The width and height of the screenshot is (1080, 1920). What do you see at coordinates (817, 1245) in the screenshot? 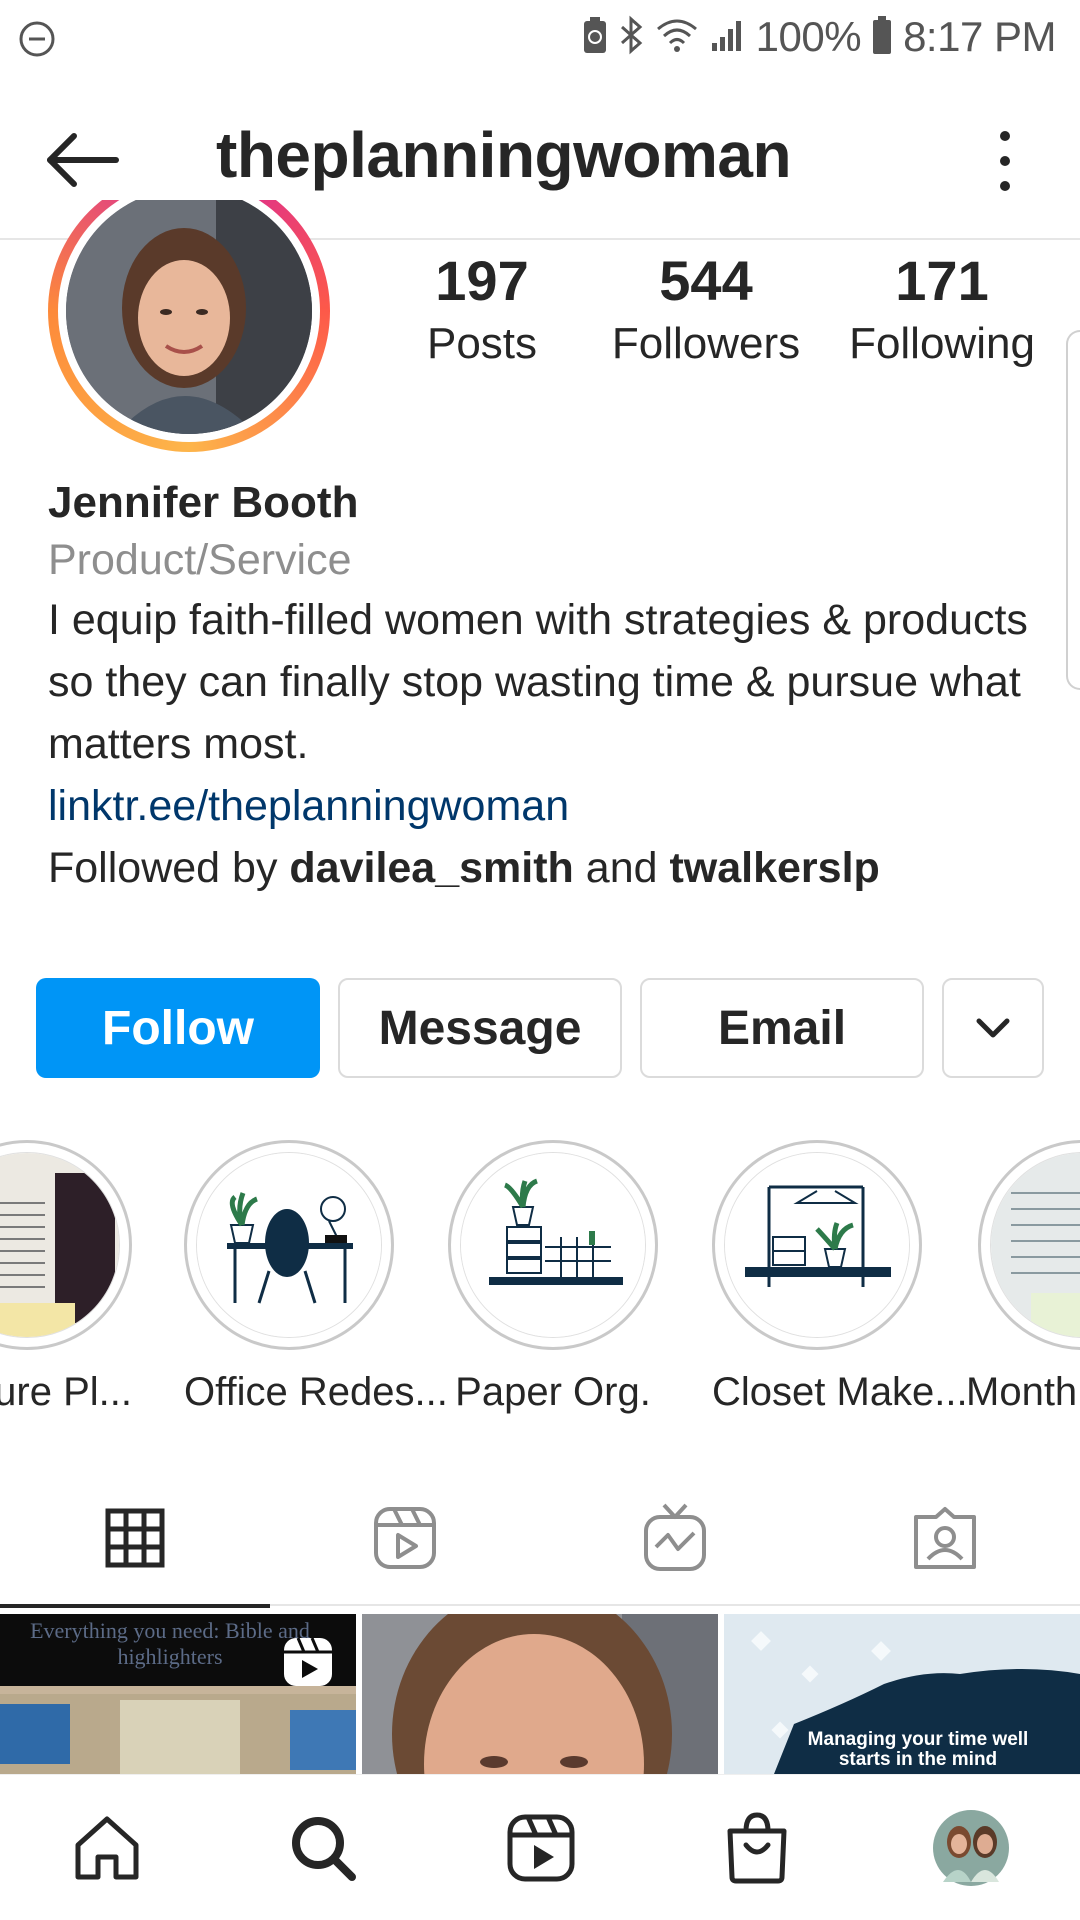
I see `closet-icon` at bounding box center [817, 1245].